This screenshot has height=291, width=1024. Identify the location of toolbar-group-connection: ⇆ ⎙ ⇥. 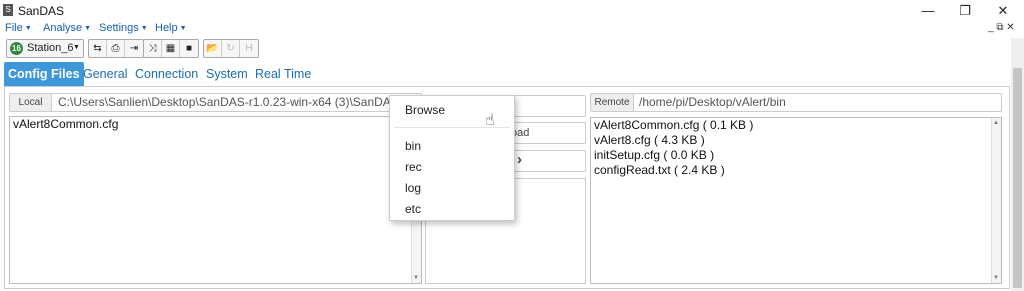
(116, 48).